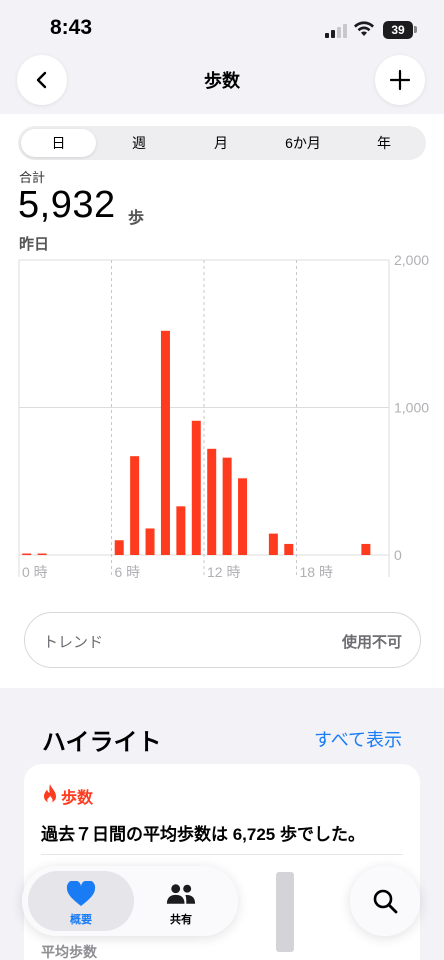  What do you see at coordinates (71, 27) in the screenshot?
I see `status-time: 8:43` at bounding box center [71, 27].